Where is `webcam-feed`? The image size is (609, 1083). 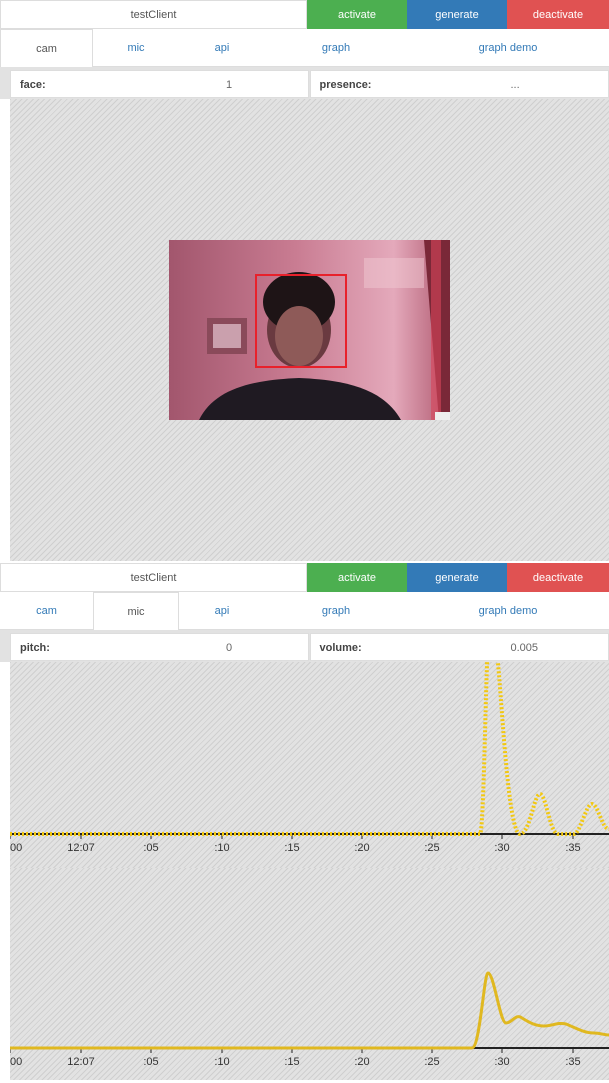
webcam-feed is located at coordinates (309, 330).